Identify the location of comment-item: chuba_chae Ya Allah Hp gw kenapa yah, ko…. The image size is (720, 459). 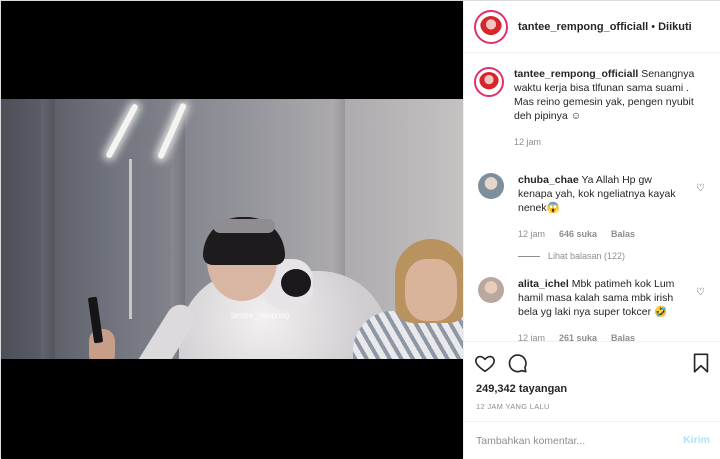
(596, 207).